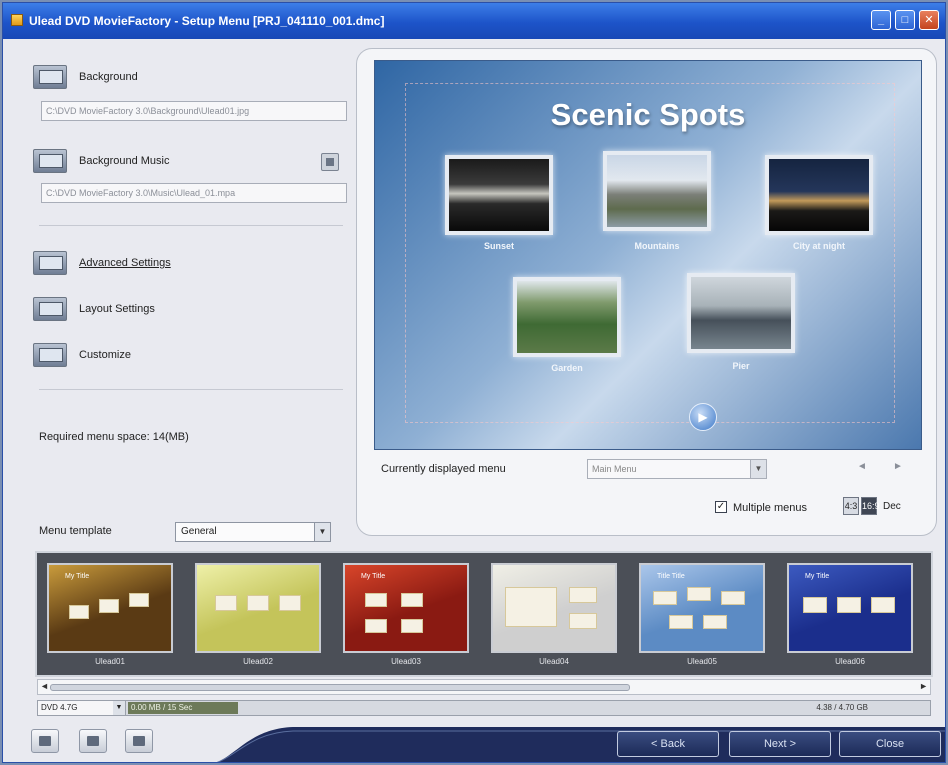 This screenshot has height=765, width=948. What do you see at coordinates (923, 686) in the screenshot?
I see `scroll-right-button: ►` at bounding box center [923, 686].